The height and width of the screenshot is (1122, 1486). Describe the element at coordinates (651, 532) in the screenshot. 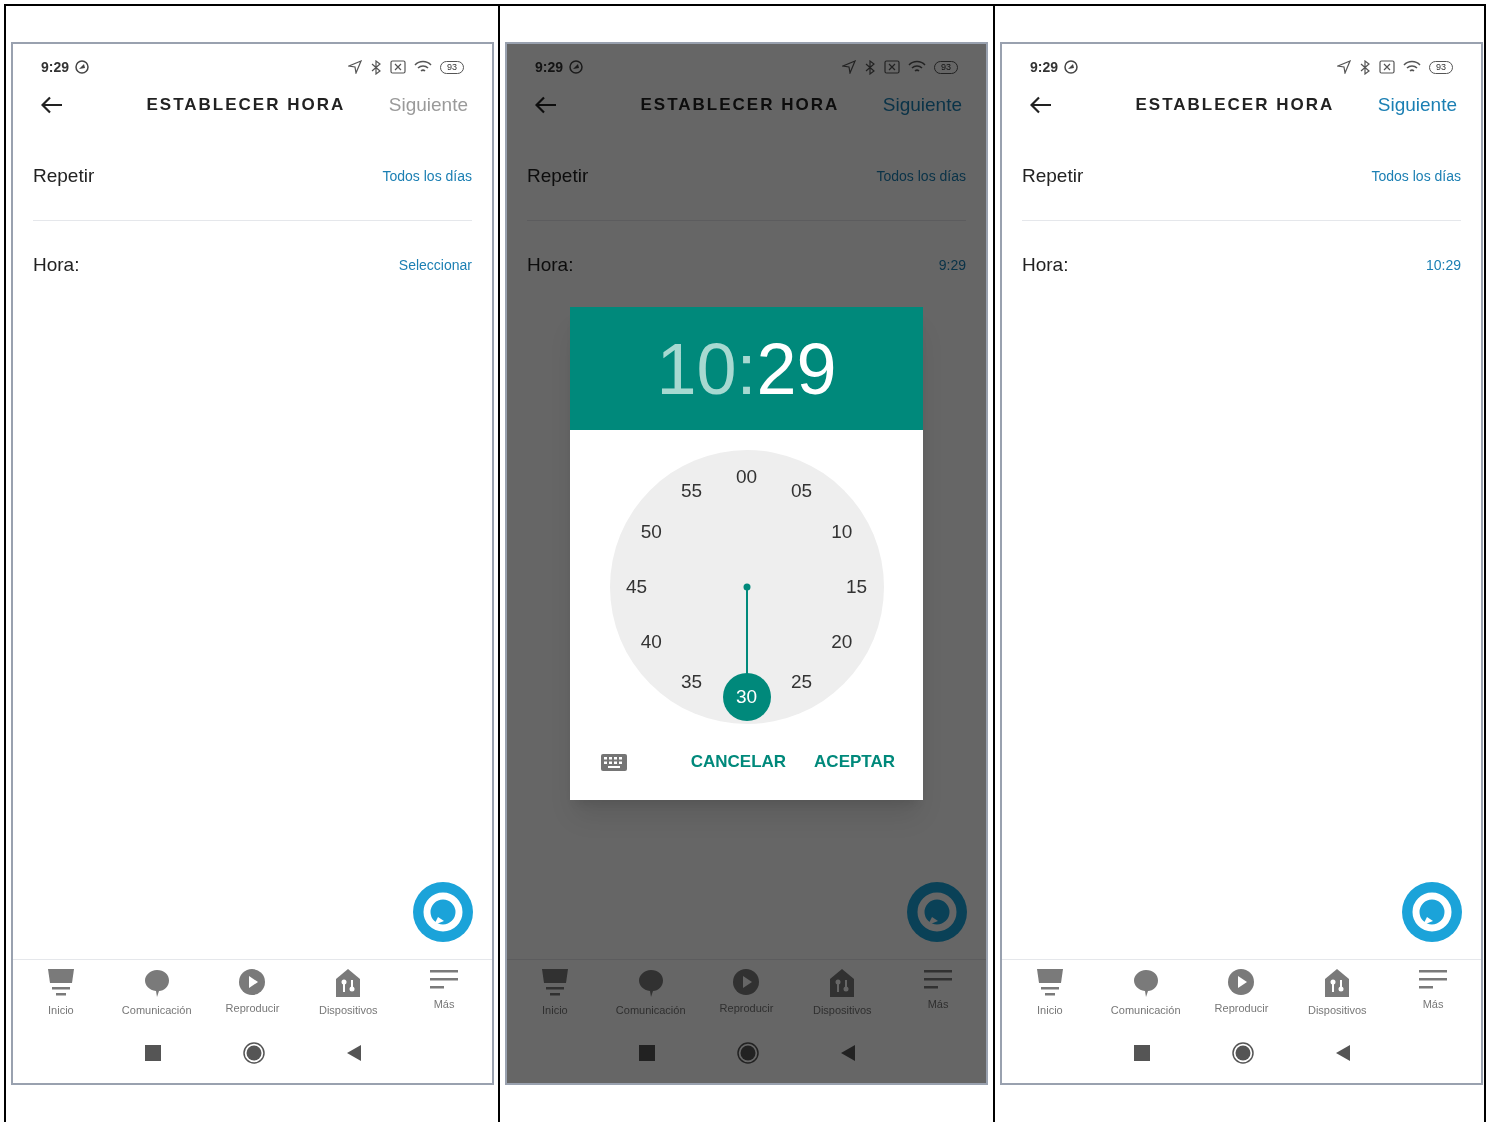

I see `minute-number: 50` at that location.